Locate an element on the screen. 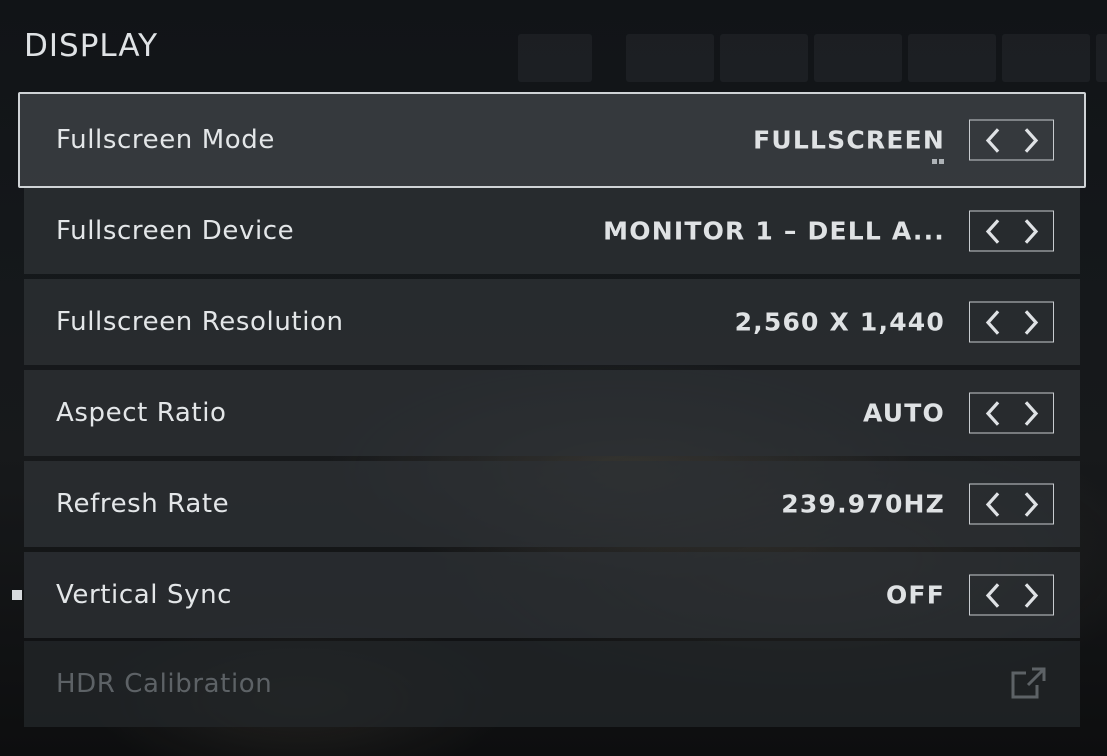 The image size is (1107, 756). setting-value: FULLSCREEN is located at coordinates (849, 140).